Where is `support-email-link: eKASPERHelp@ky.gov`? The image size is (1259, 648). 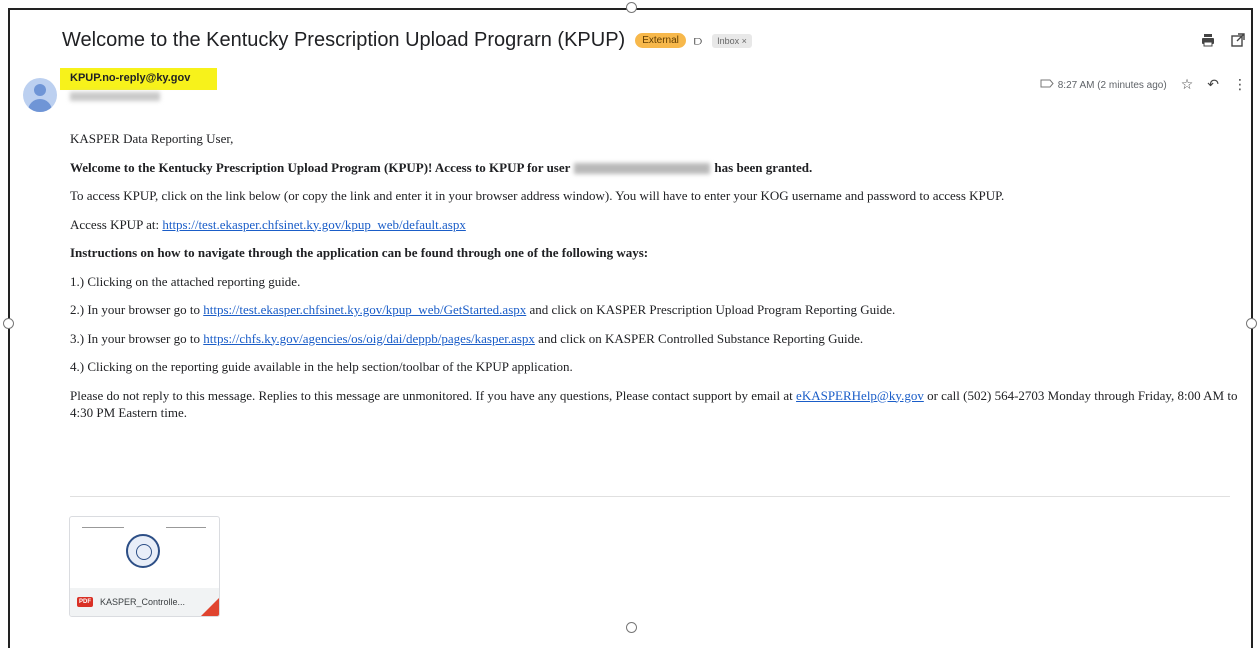
support-email-link: eKASPERHelp@ky.gov is located at coordinates (860, 395).